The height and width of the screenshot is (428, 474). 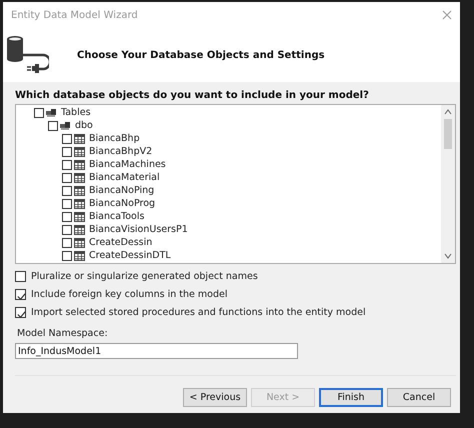 I want to click on tree-item: Tables, so click(x=76, y=112).